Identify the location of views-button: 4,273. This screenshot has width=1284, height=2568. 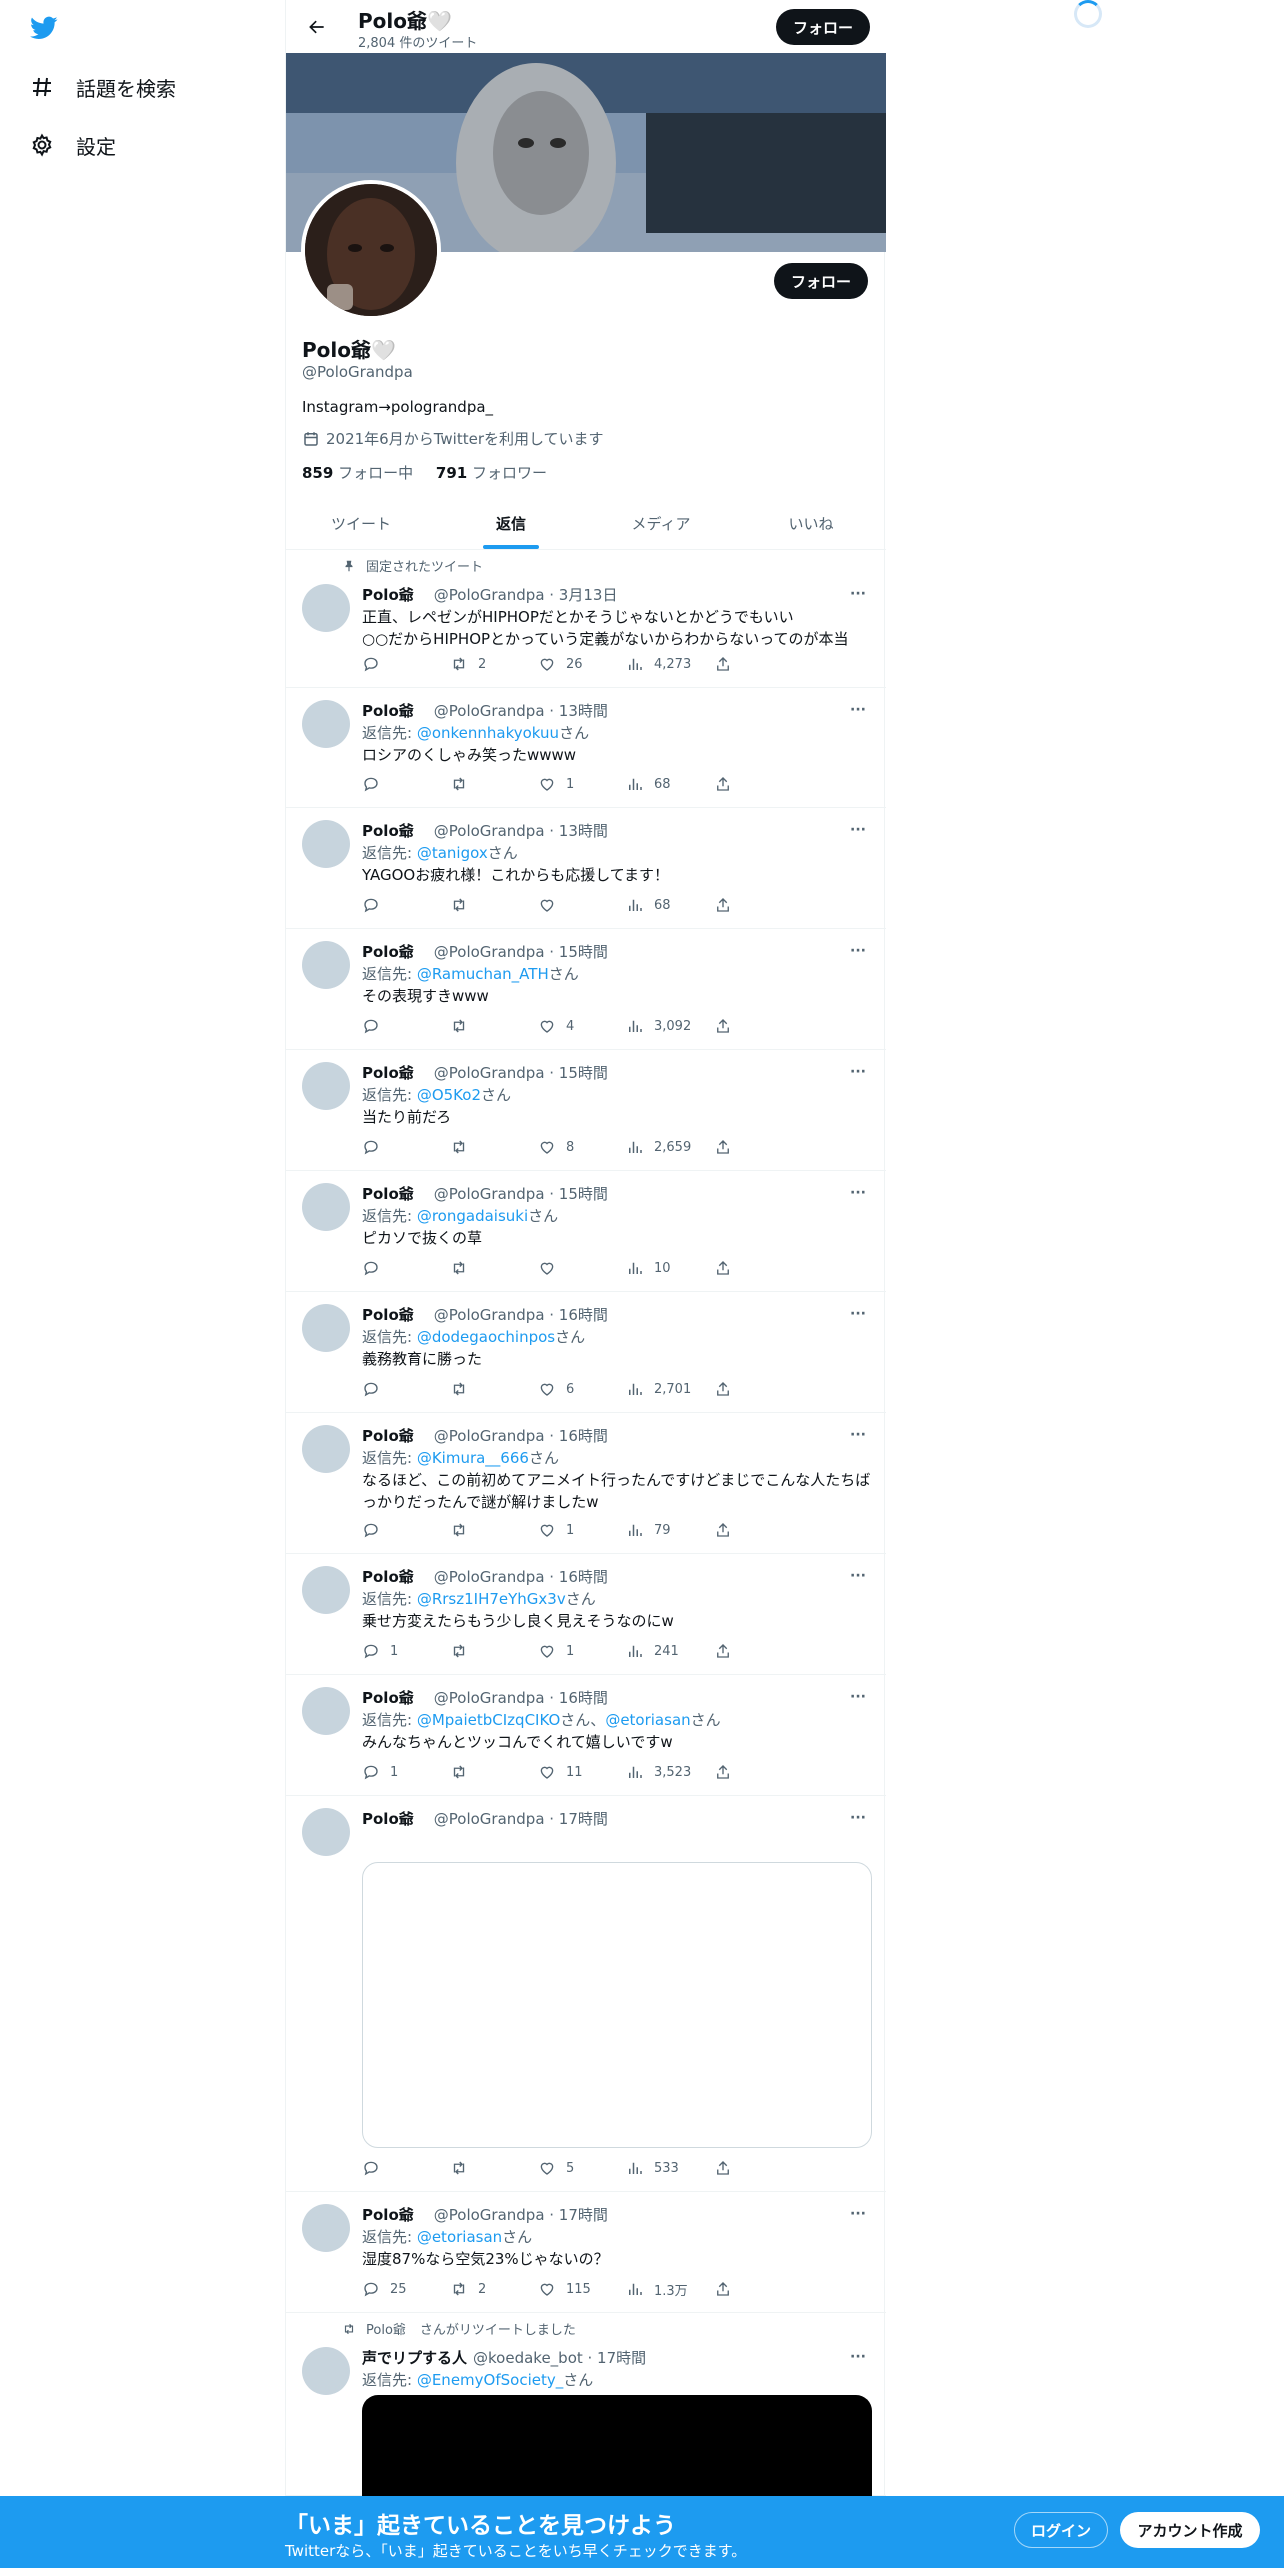
(670, 664).